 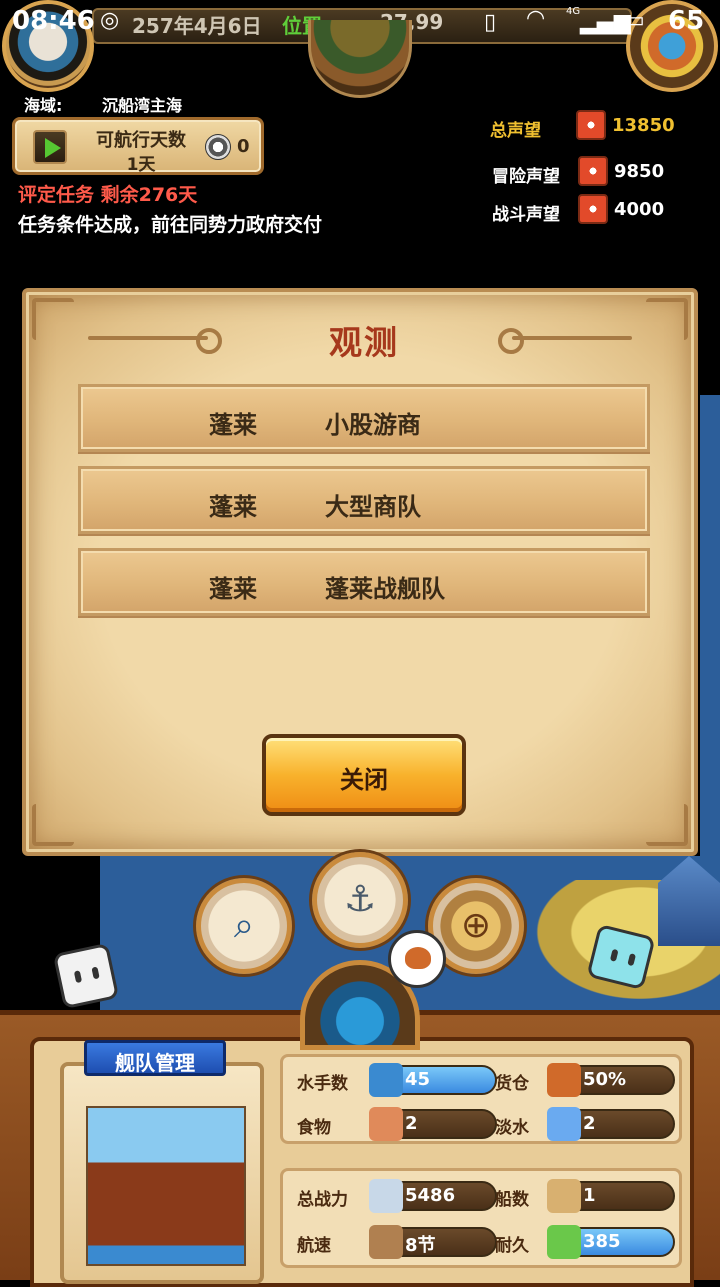 I want to click on coin-icon, so click(x=218, y=147).